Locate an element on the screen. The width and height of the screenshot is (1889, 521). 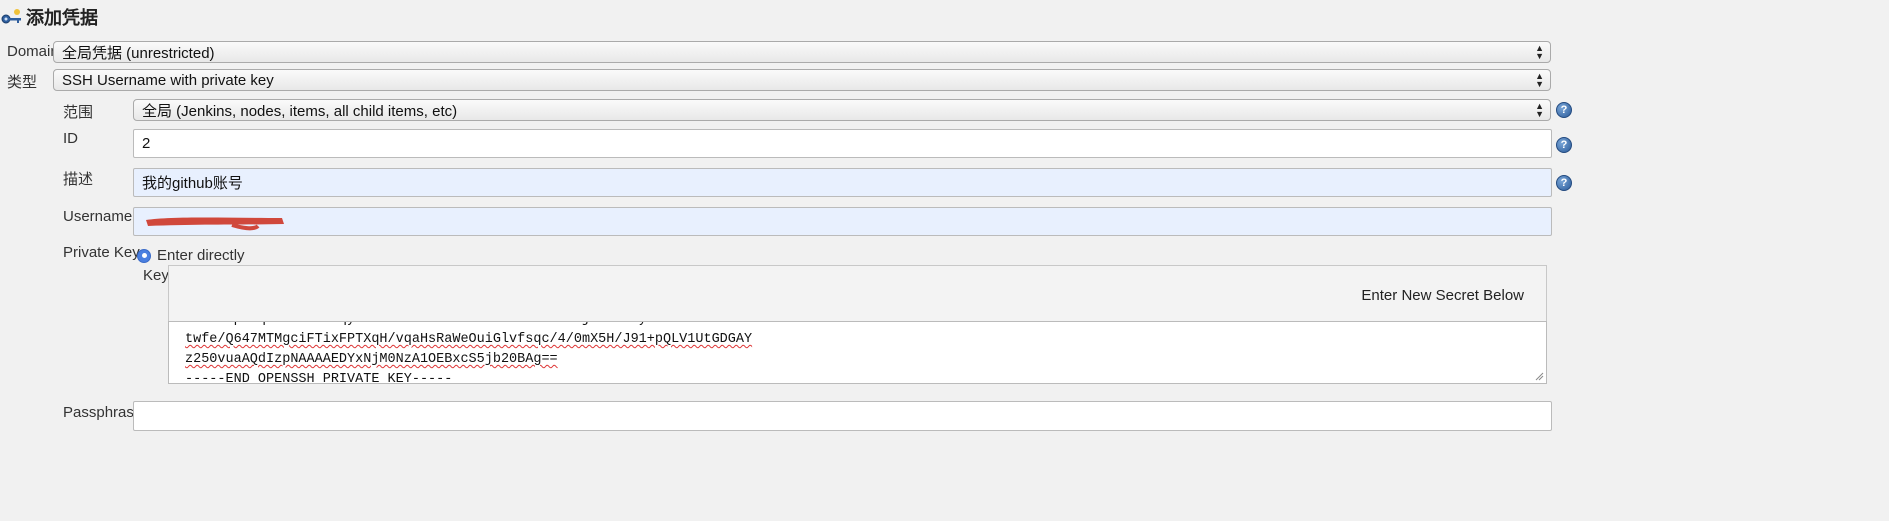
domain-label: Domain is located at coordinates (33, 51).